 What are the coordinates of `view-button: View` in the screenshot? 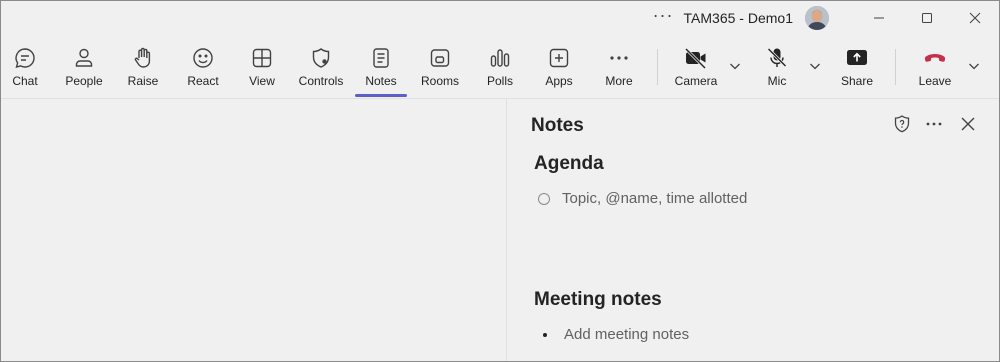 It's located at (262, 67).